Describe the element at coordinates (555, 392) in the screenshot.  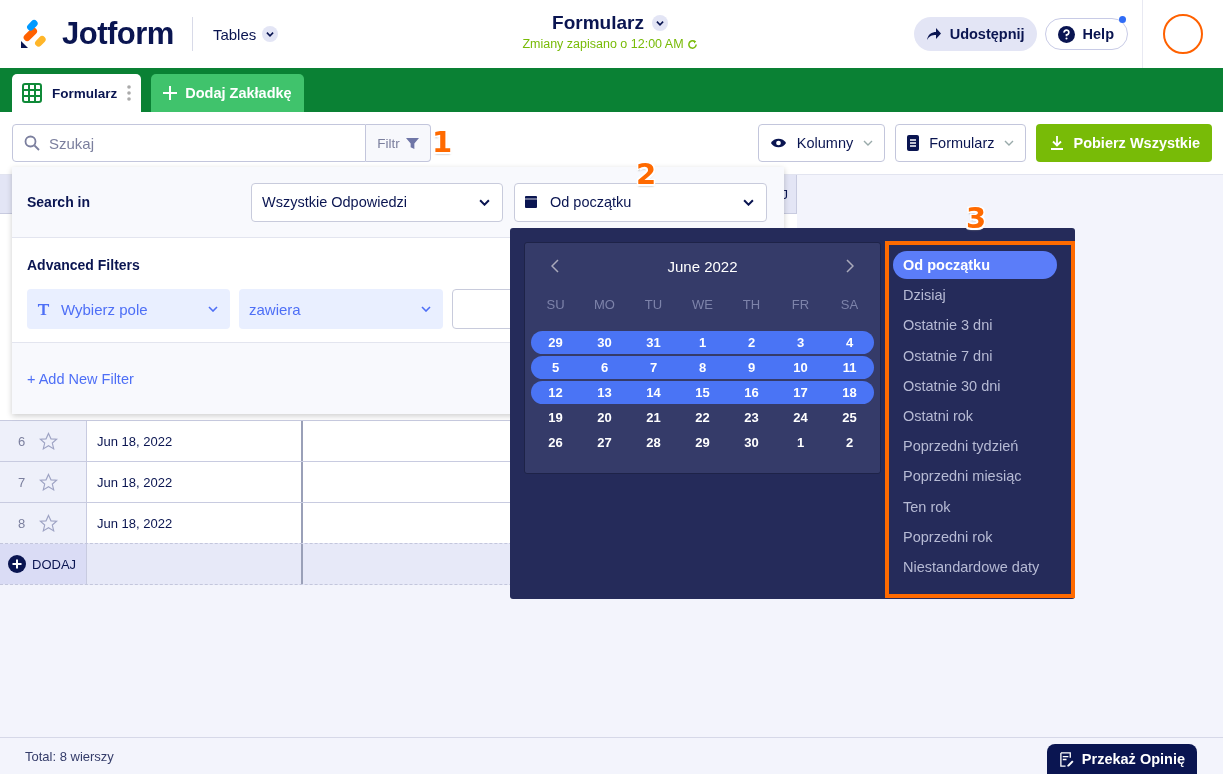
I see `calendar-day: 12` at that location.